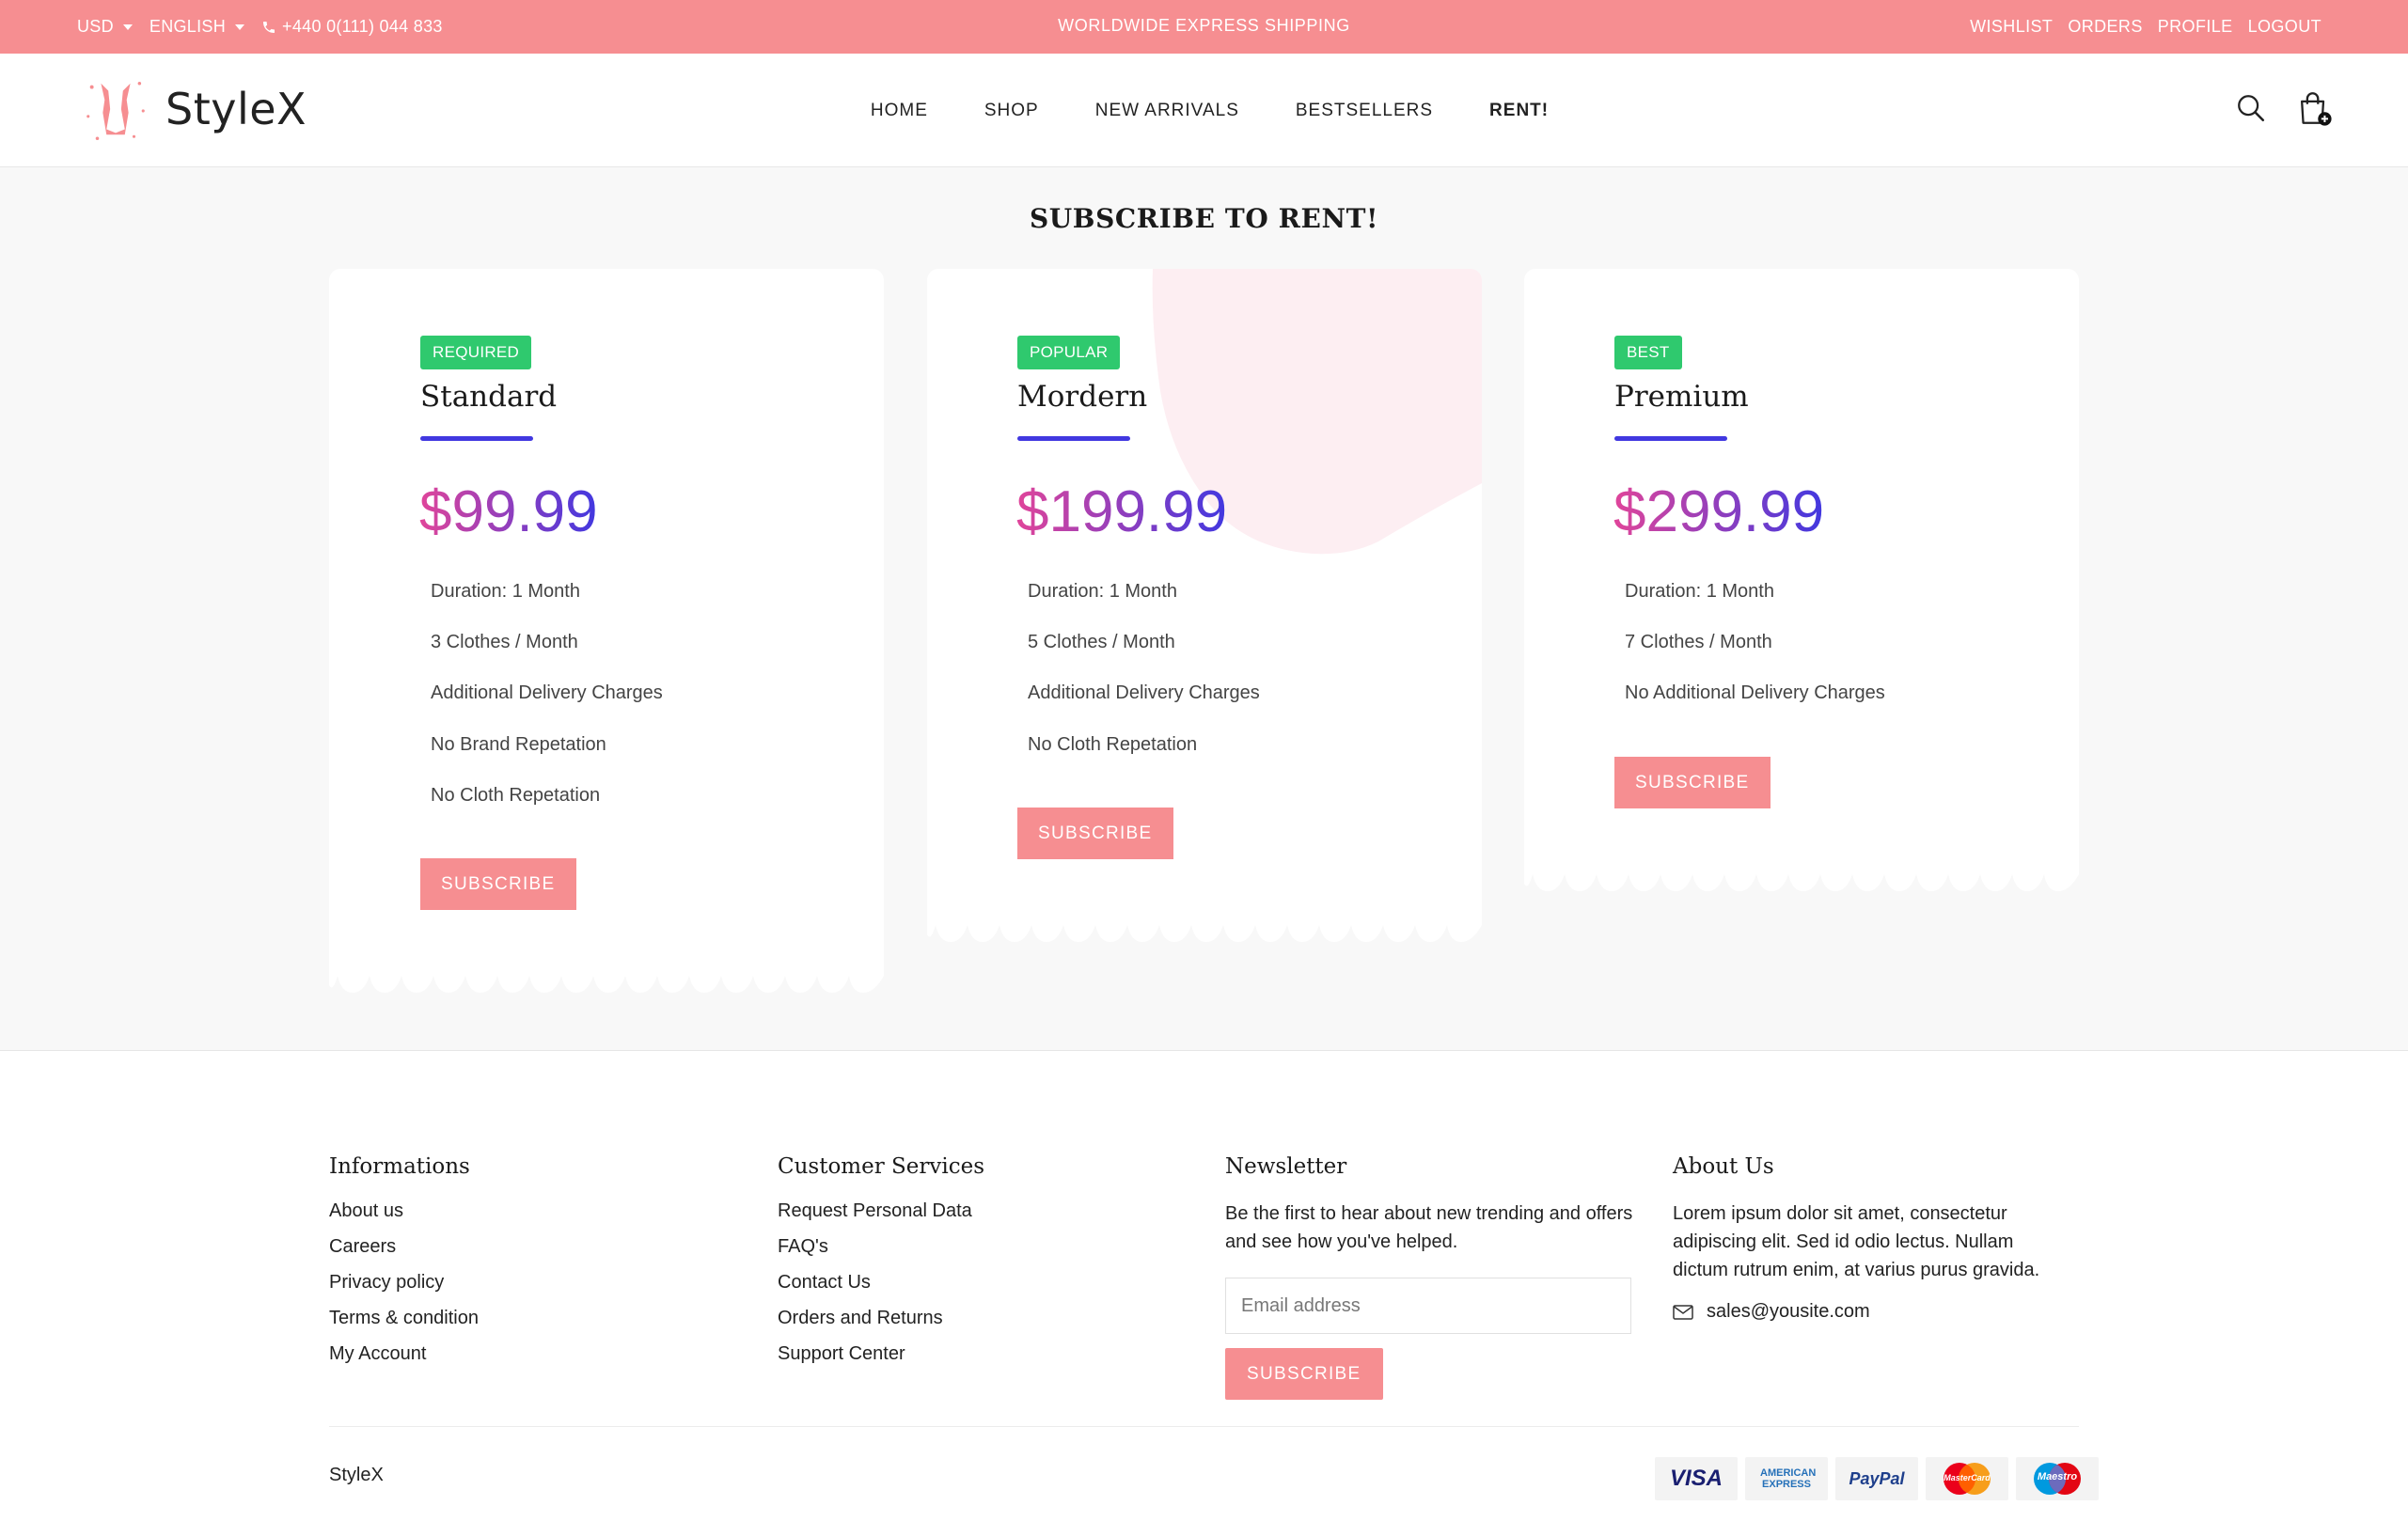  Describe the element at coordinates (1364, 111) in the screenshot. I see `nav-bestsellers: BESTSELLERS` at that location.